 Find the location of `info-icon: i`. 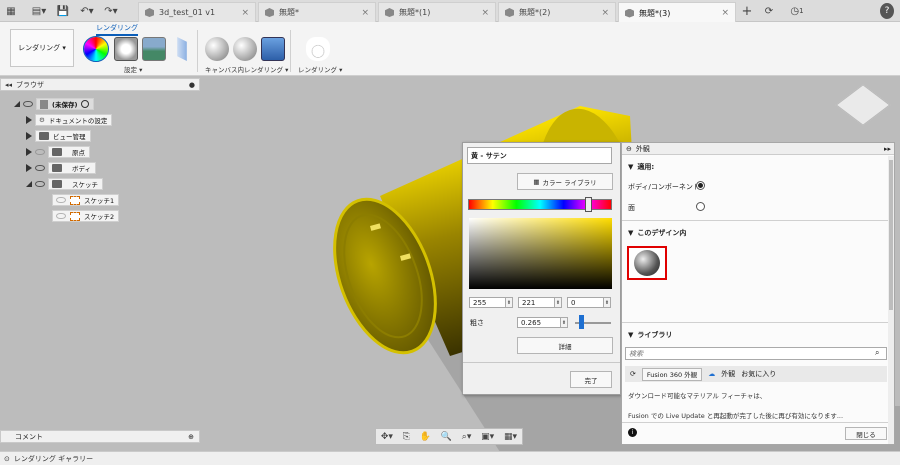

info-icon: i is located at coordinates (632, 432).